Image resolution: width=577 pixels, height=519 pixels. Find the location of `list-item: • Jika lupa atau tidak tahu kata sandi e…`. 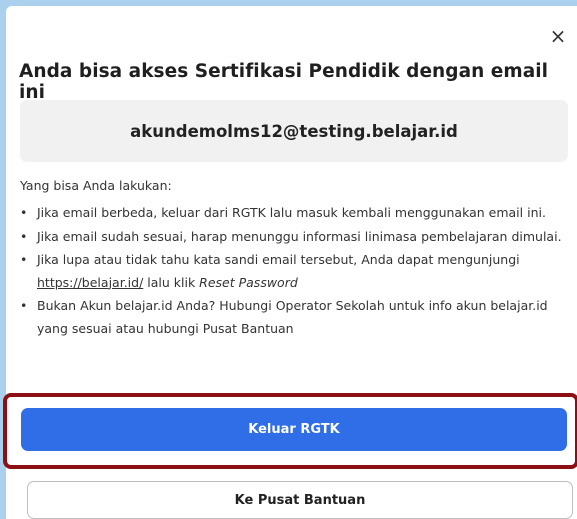

list-item: • Jika lupa atau tidak tahu kata sandi e… is located at coordinates (294, 271).